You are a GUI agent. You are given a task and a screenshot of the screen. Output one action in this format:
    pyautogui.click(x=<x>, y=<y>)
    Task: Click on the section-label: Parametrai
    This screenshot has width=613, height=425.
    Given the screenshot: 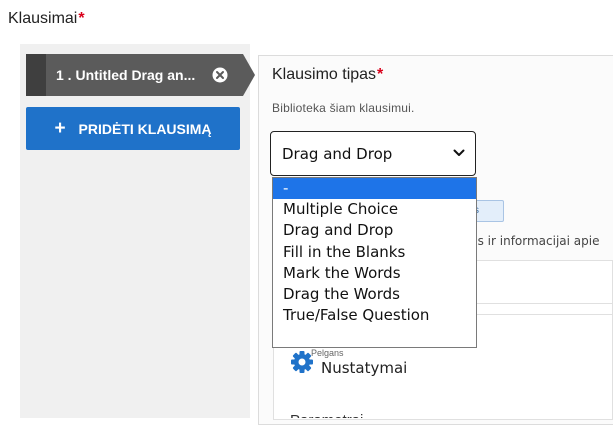 What is the action you would take?
    pyautogui.click(x=326, y=415)
    